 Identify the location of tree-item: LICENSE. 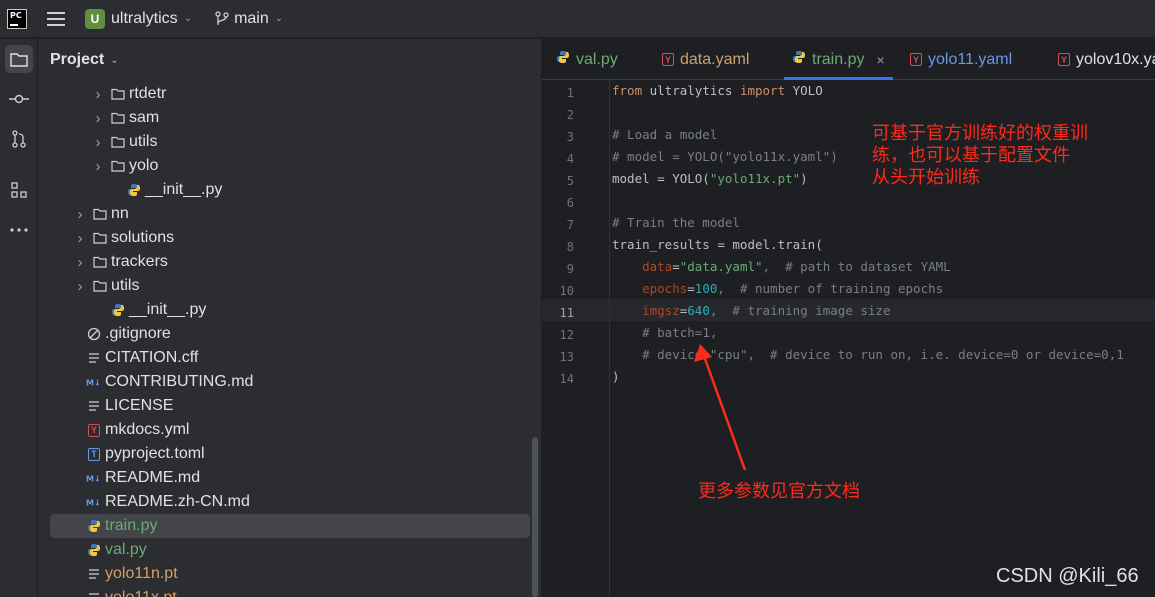
(290, 406).